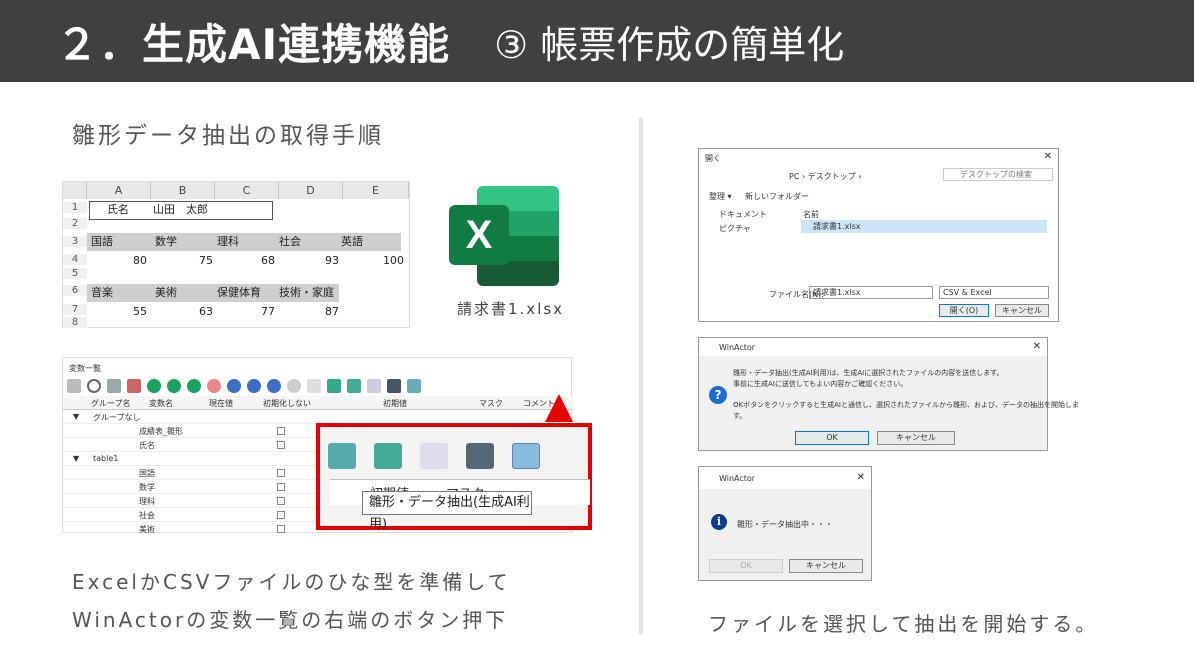  I want to click on left-heading: 雛形データ抽出の取得手順, so click(228, 136).